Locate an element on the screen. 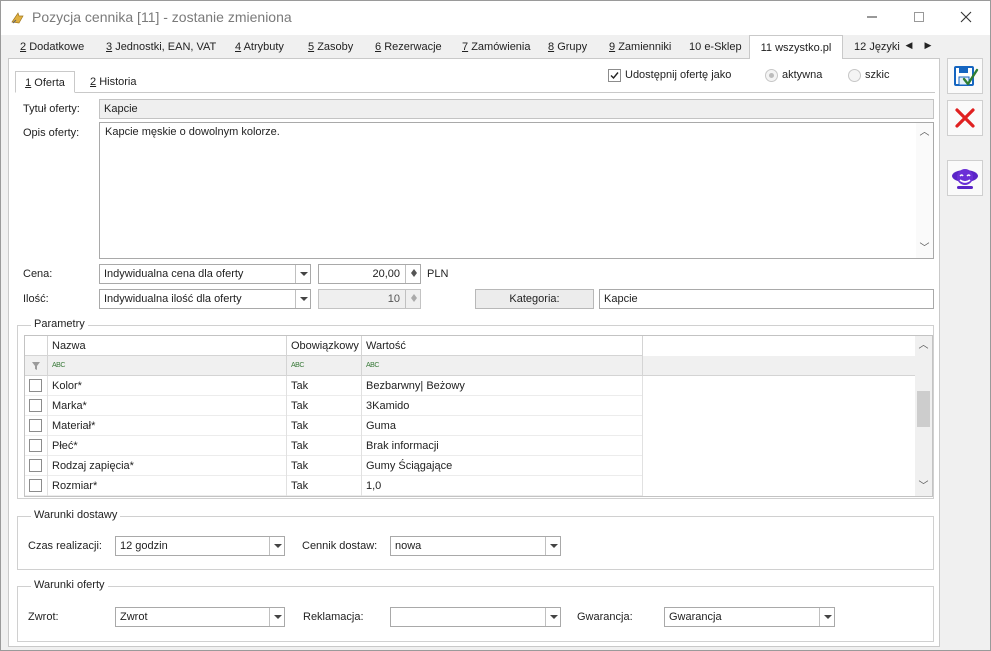 Image resolution: width=991 pixels, height=651 pixels. price-value: 20,00 is located at coordinates (386, 274).